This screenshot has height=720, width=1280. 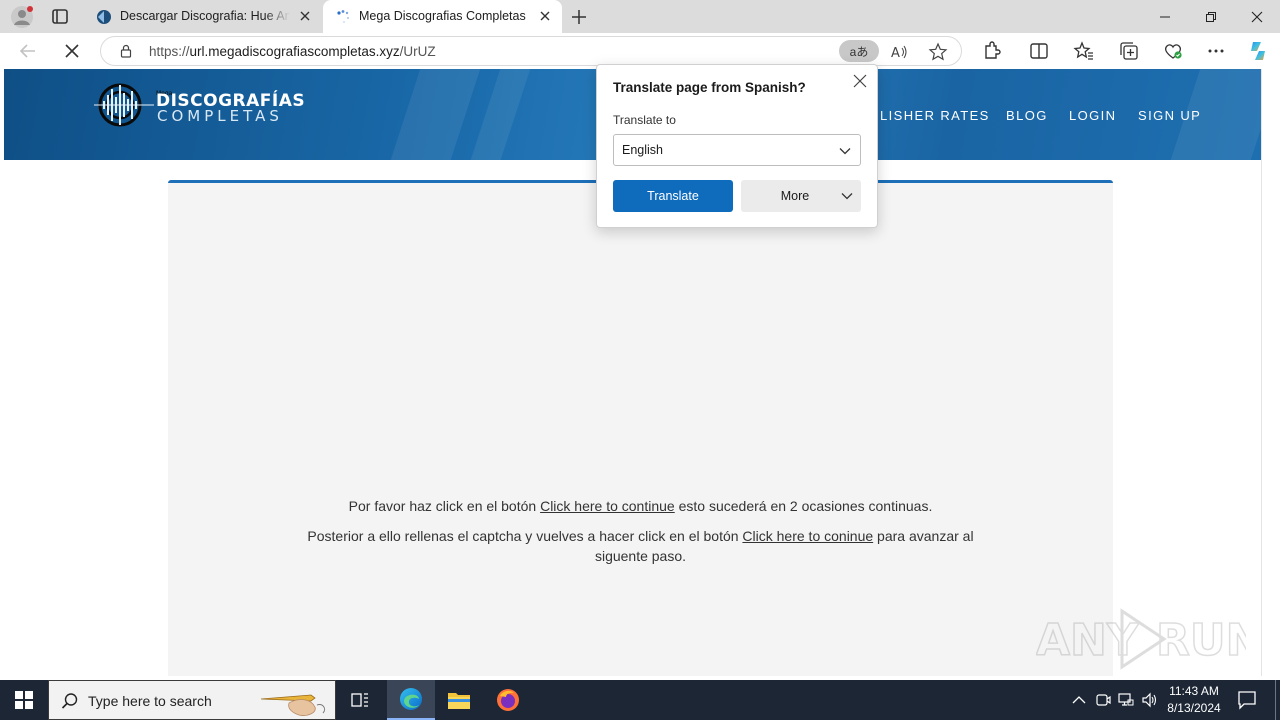 What do you see at coordinates (22, 17) in the screenshot?
I see `profile-avatar-icon` at bounding box center [22, 17].